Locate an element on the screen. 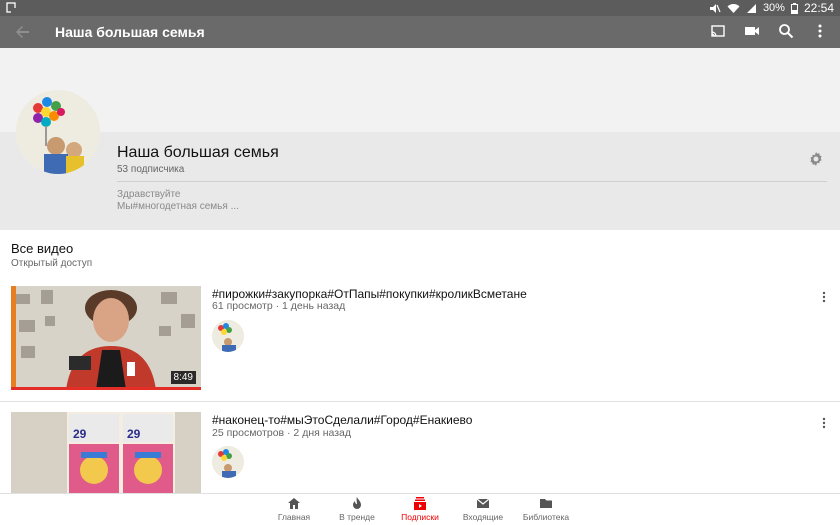 The image size is (840, 525). status-bar: 30% 22:54 is located at coordinates (420, 8).